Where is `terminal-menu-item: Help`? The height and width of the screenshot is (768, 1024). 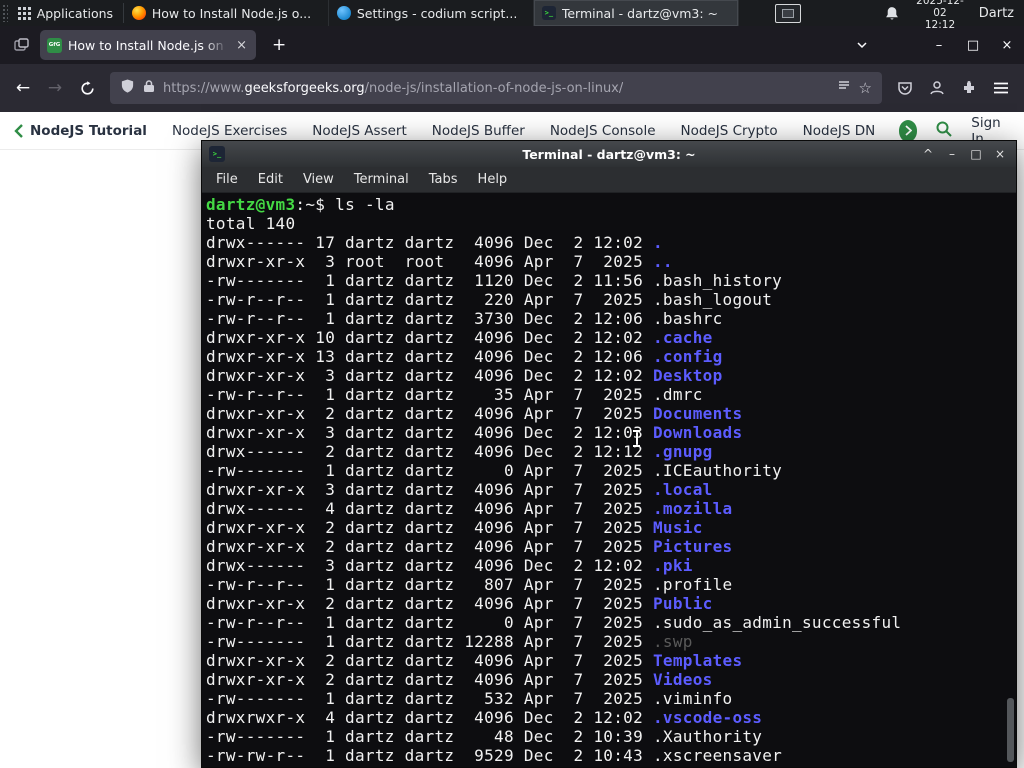 terminal-menu-item: Help is located at coordinates (493, 179).